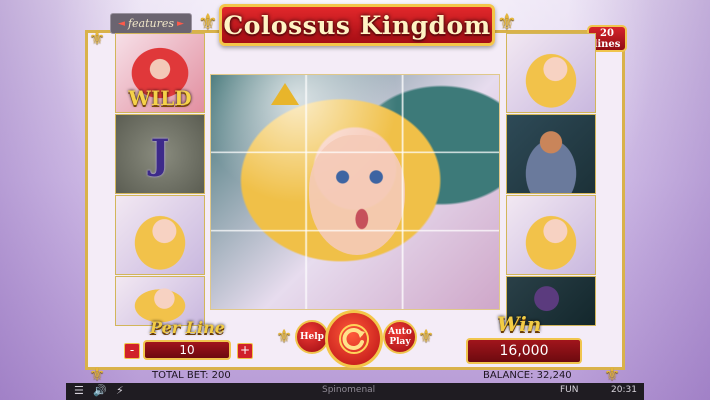 The width and height of the screenshot is (710, 400). I want to click on wild-label: WILD, so click(160, 98).